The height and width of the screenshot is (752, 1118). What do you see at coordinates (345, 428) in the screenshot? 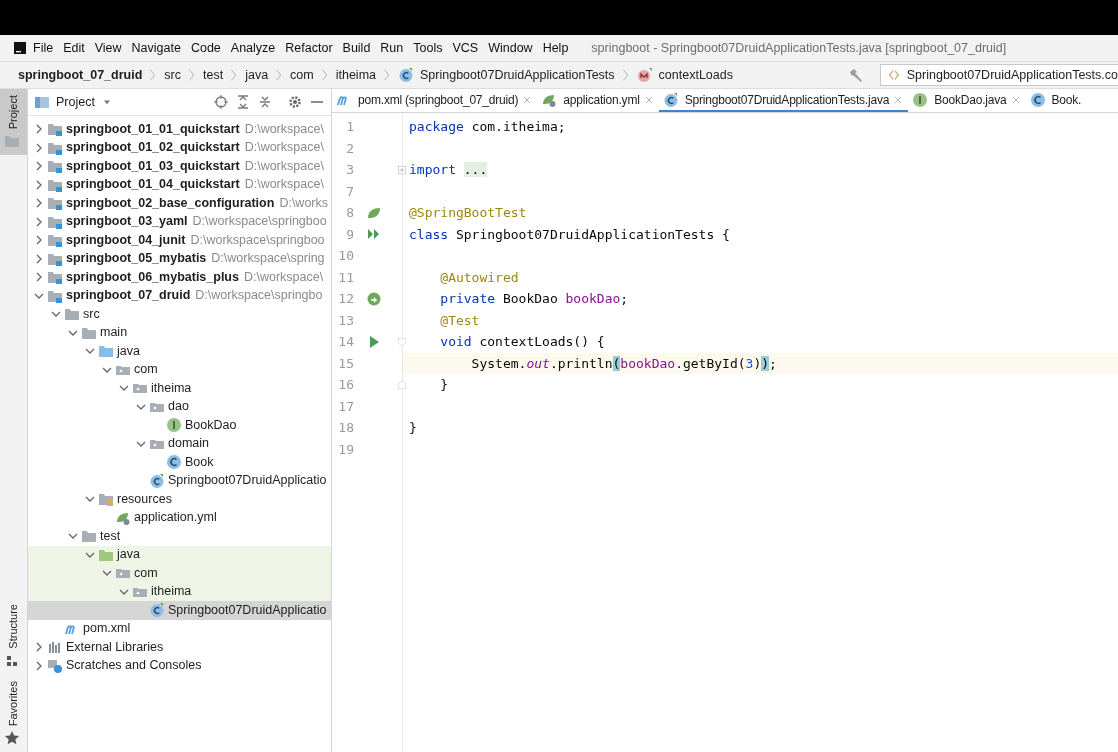
I see `line-number: 18` at bounding box center [345, 428].